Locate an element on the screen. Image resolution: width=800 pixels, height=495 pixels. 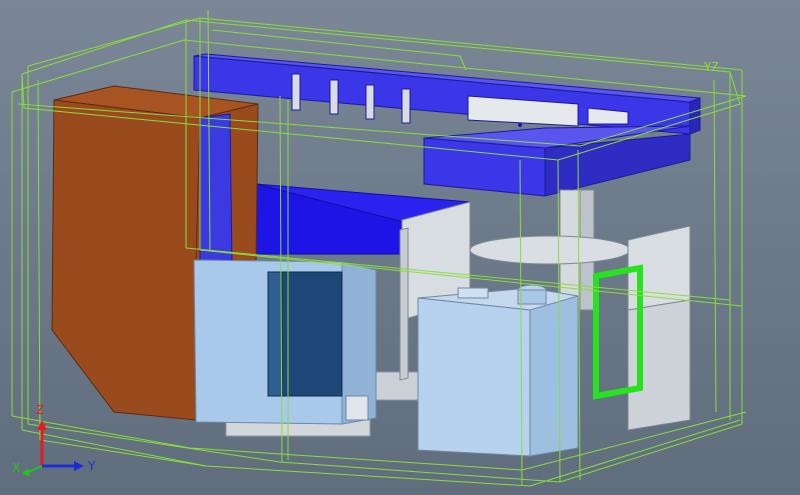
x-axis-arrow is located at coordinates (35, 469).